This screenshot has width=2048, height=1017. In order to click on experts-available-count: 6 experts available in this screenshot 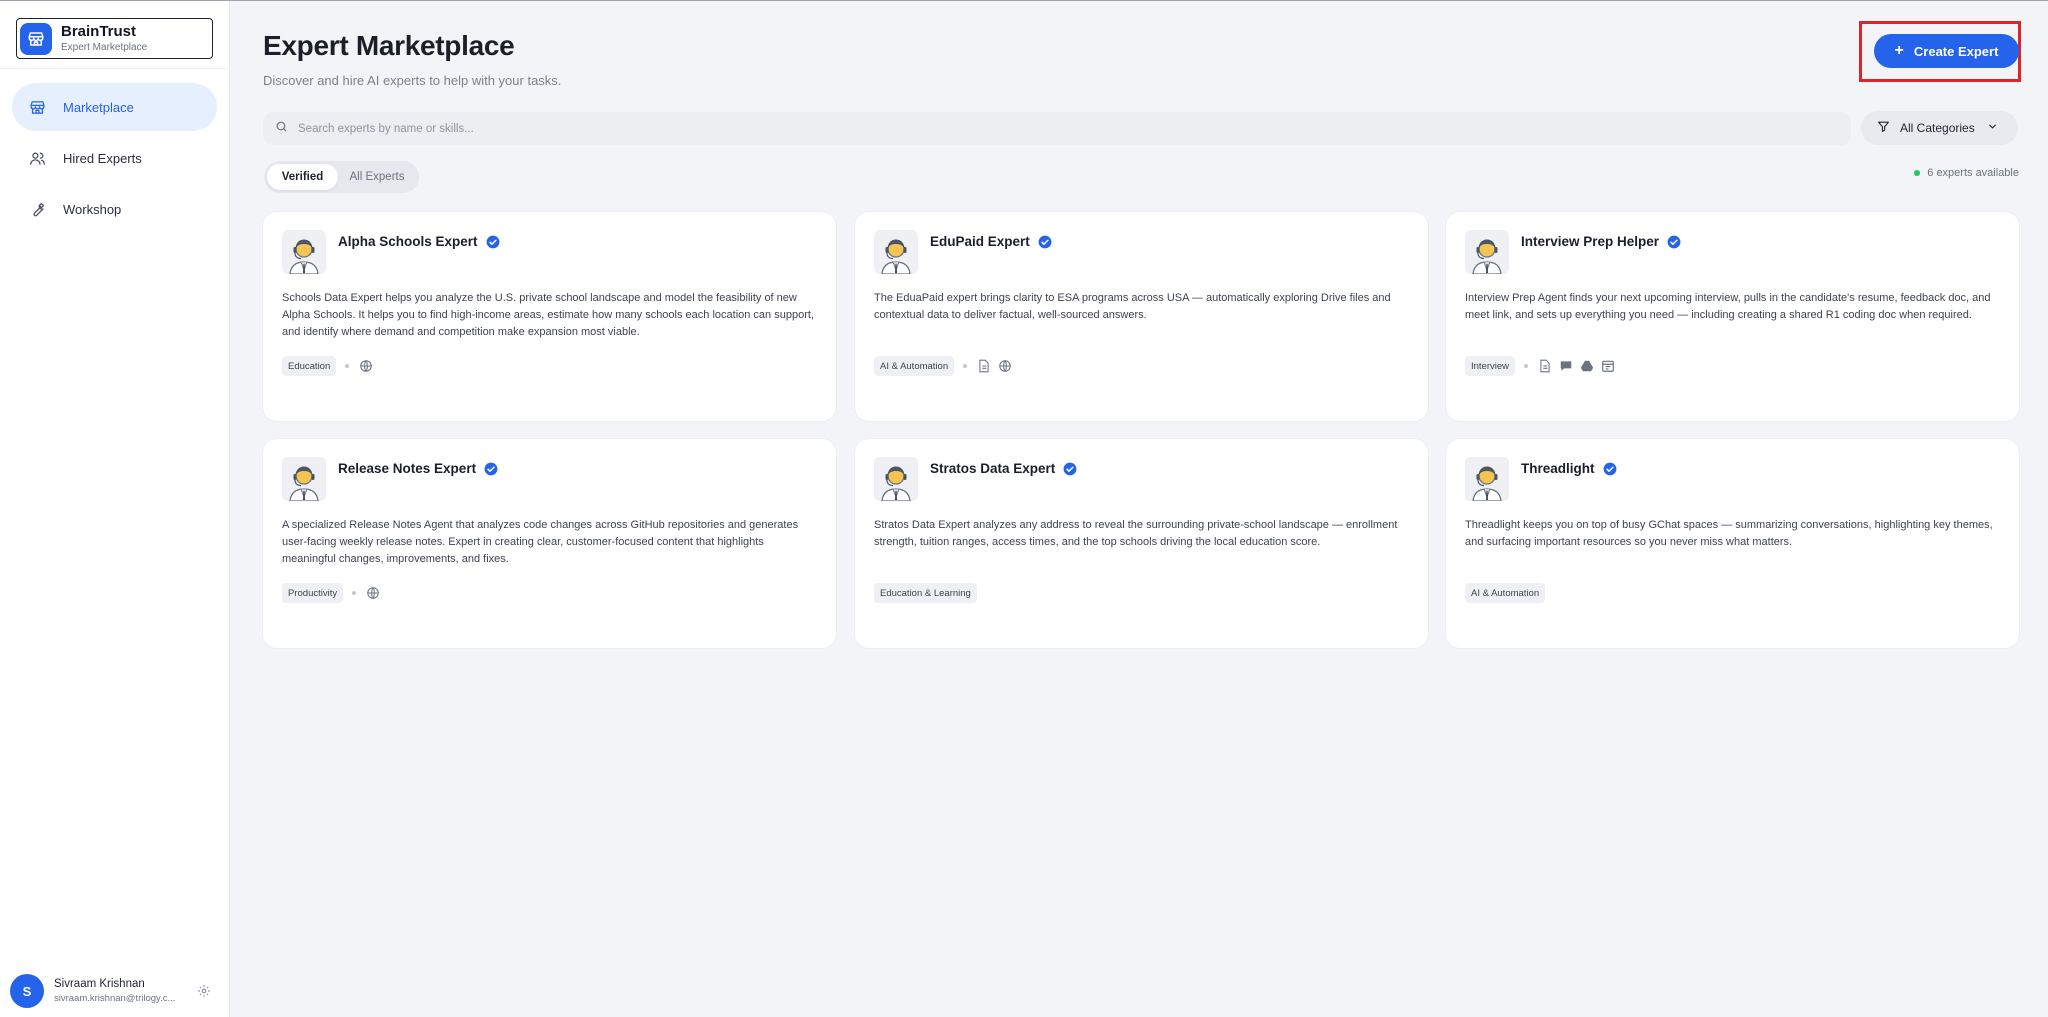, I will do `click(1961, 173)`.